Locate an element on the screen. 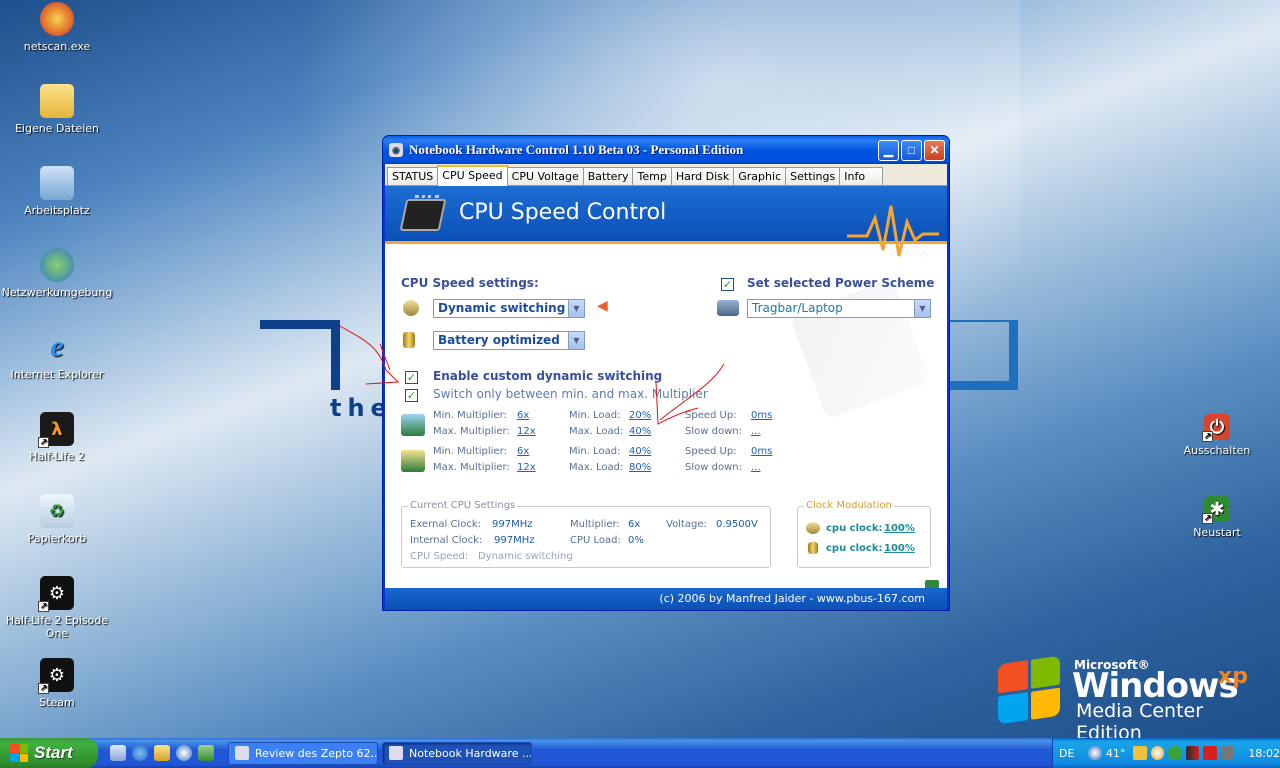 The height and width of the screenshot is (768, 1280). cpu-speed-value: Dynamic switching is located at coordinates (525, 556).